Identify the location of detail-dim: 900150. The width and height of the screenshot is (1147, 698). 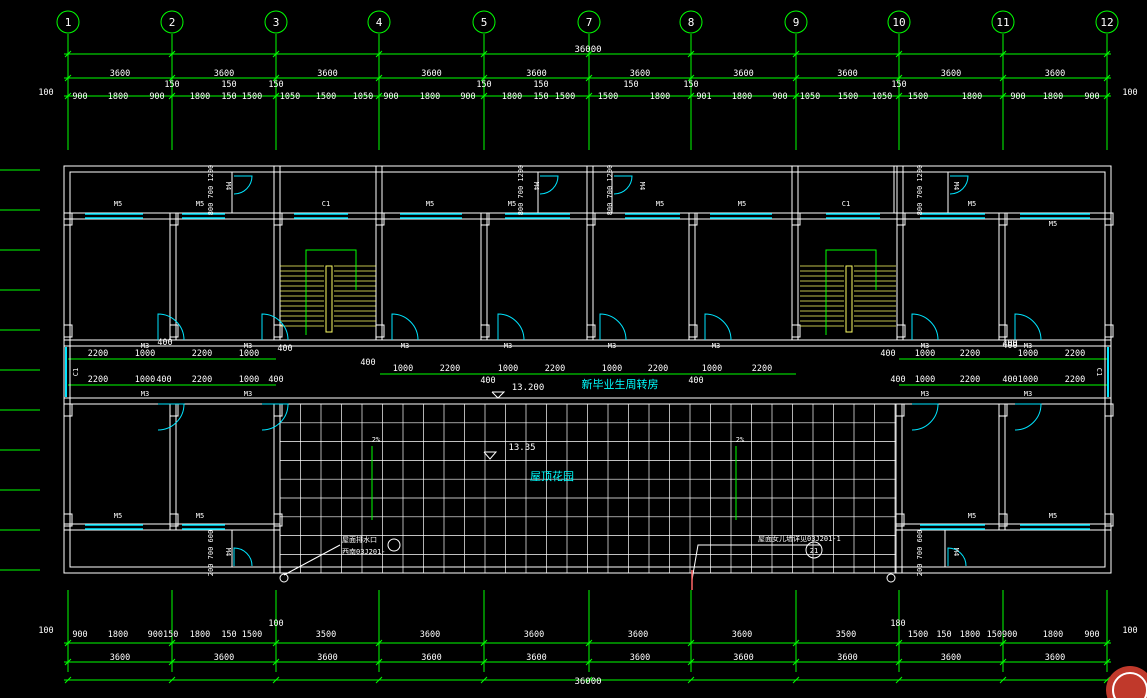
(163, 635).